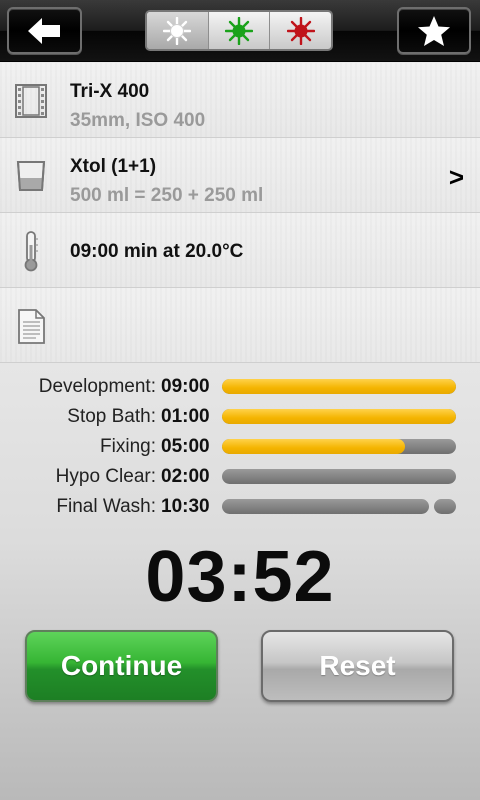  I want to click on safelight-white-button, so click(178, 30).